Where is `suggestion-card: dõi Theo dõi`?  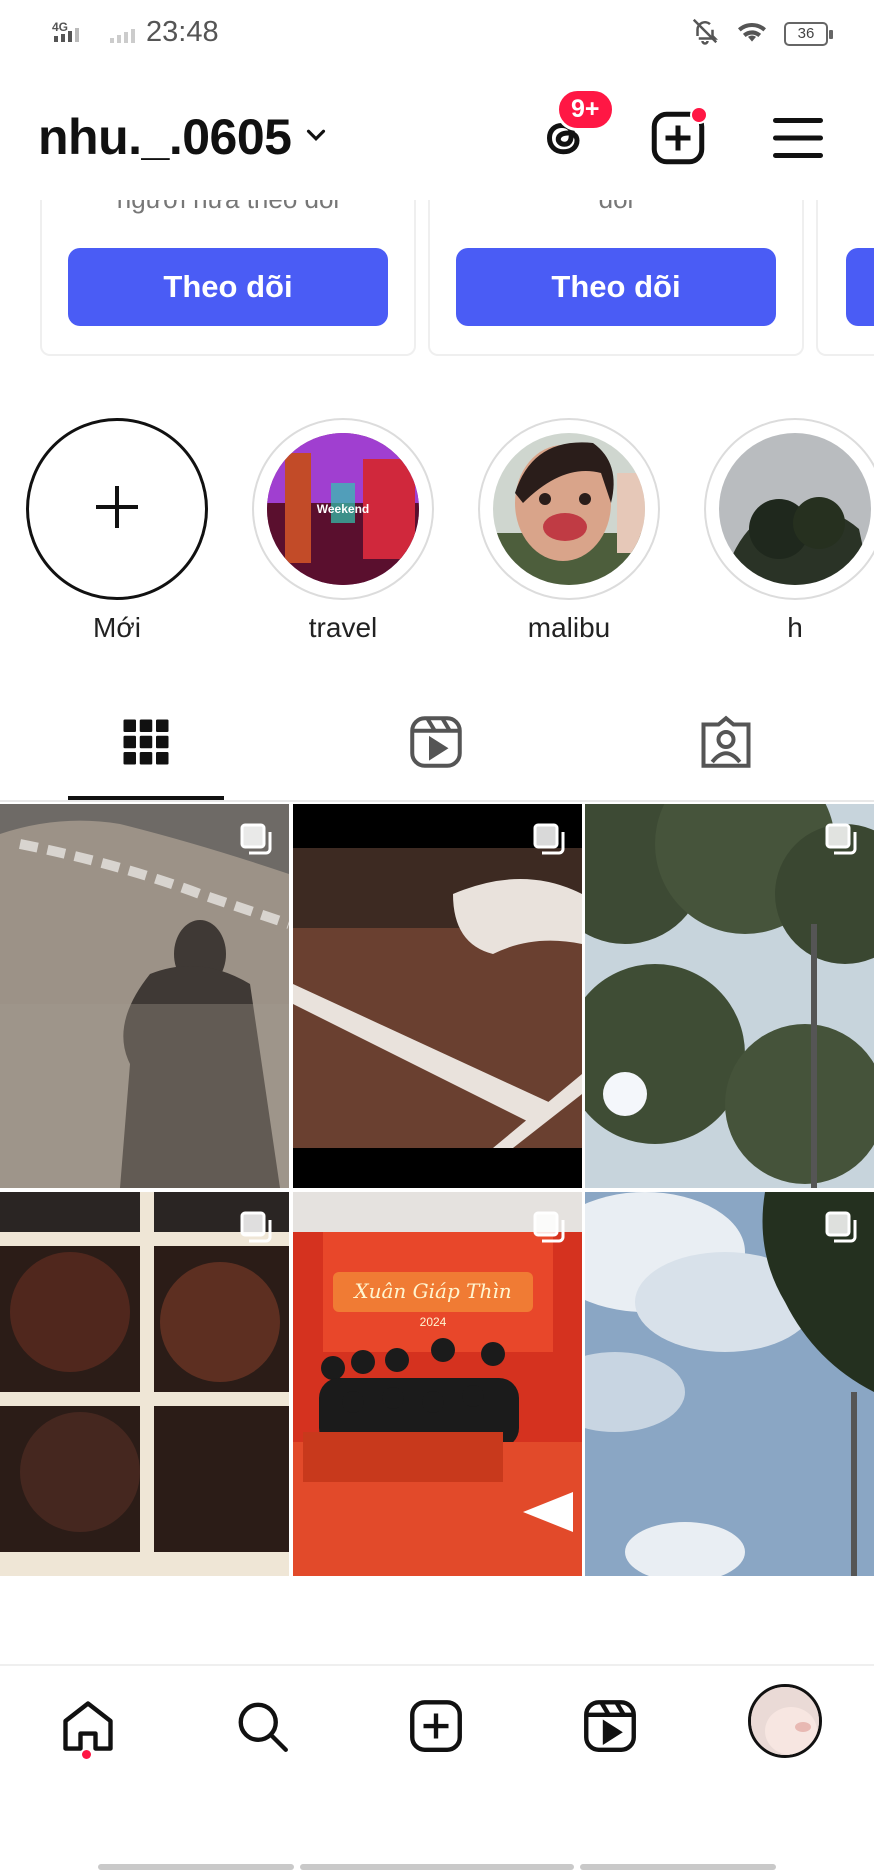 suggestion-card: dõi Theo dõi is located at coordinates (616, 278).